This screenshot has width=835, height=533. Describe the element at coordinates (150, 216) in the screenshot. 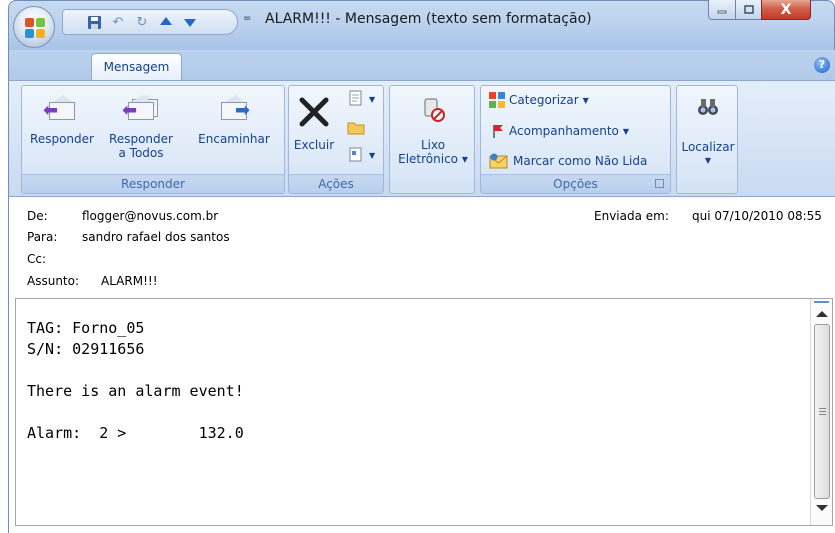

I see `from-value: flogger@novus.com.br` at that location.